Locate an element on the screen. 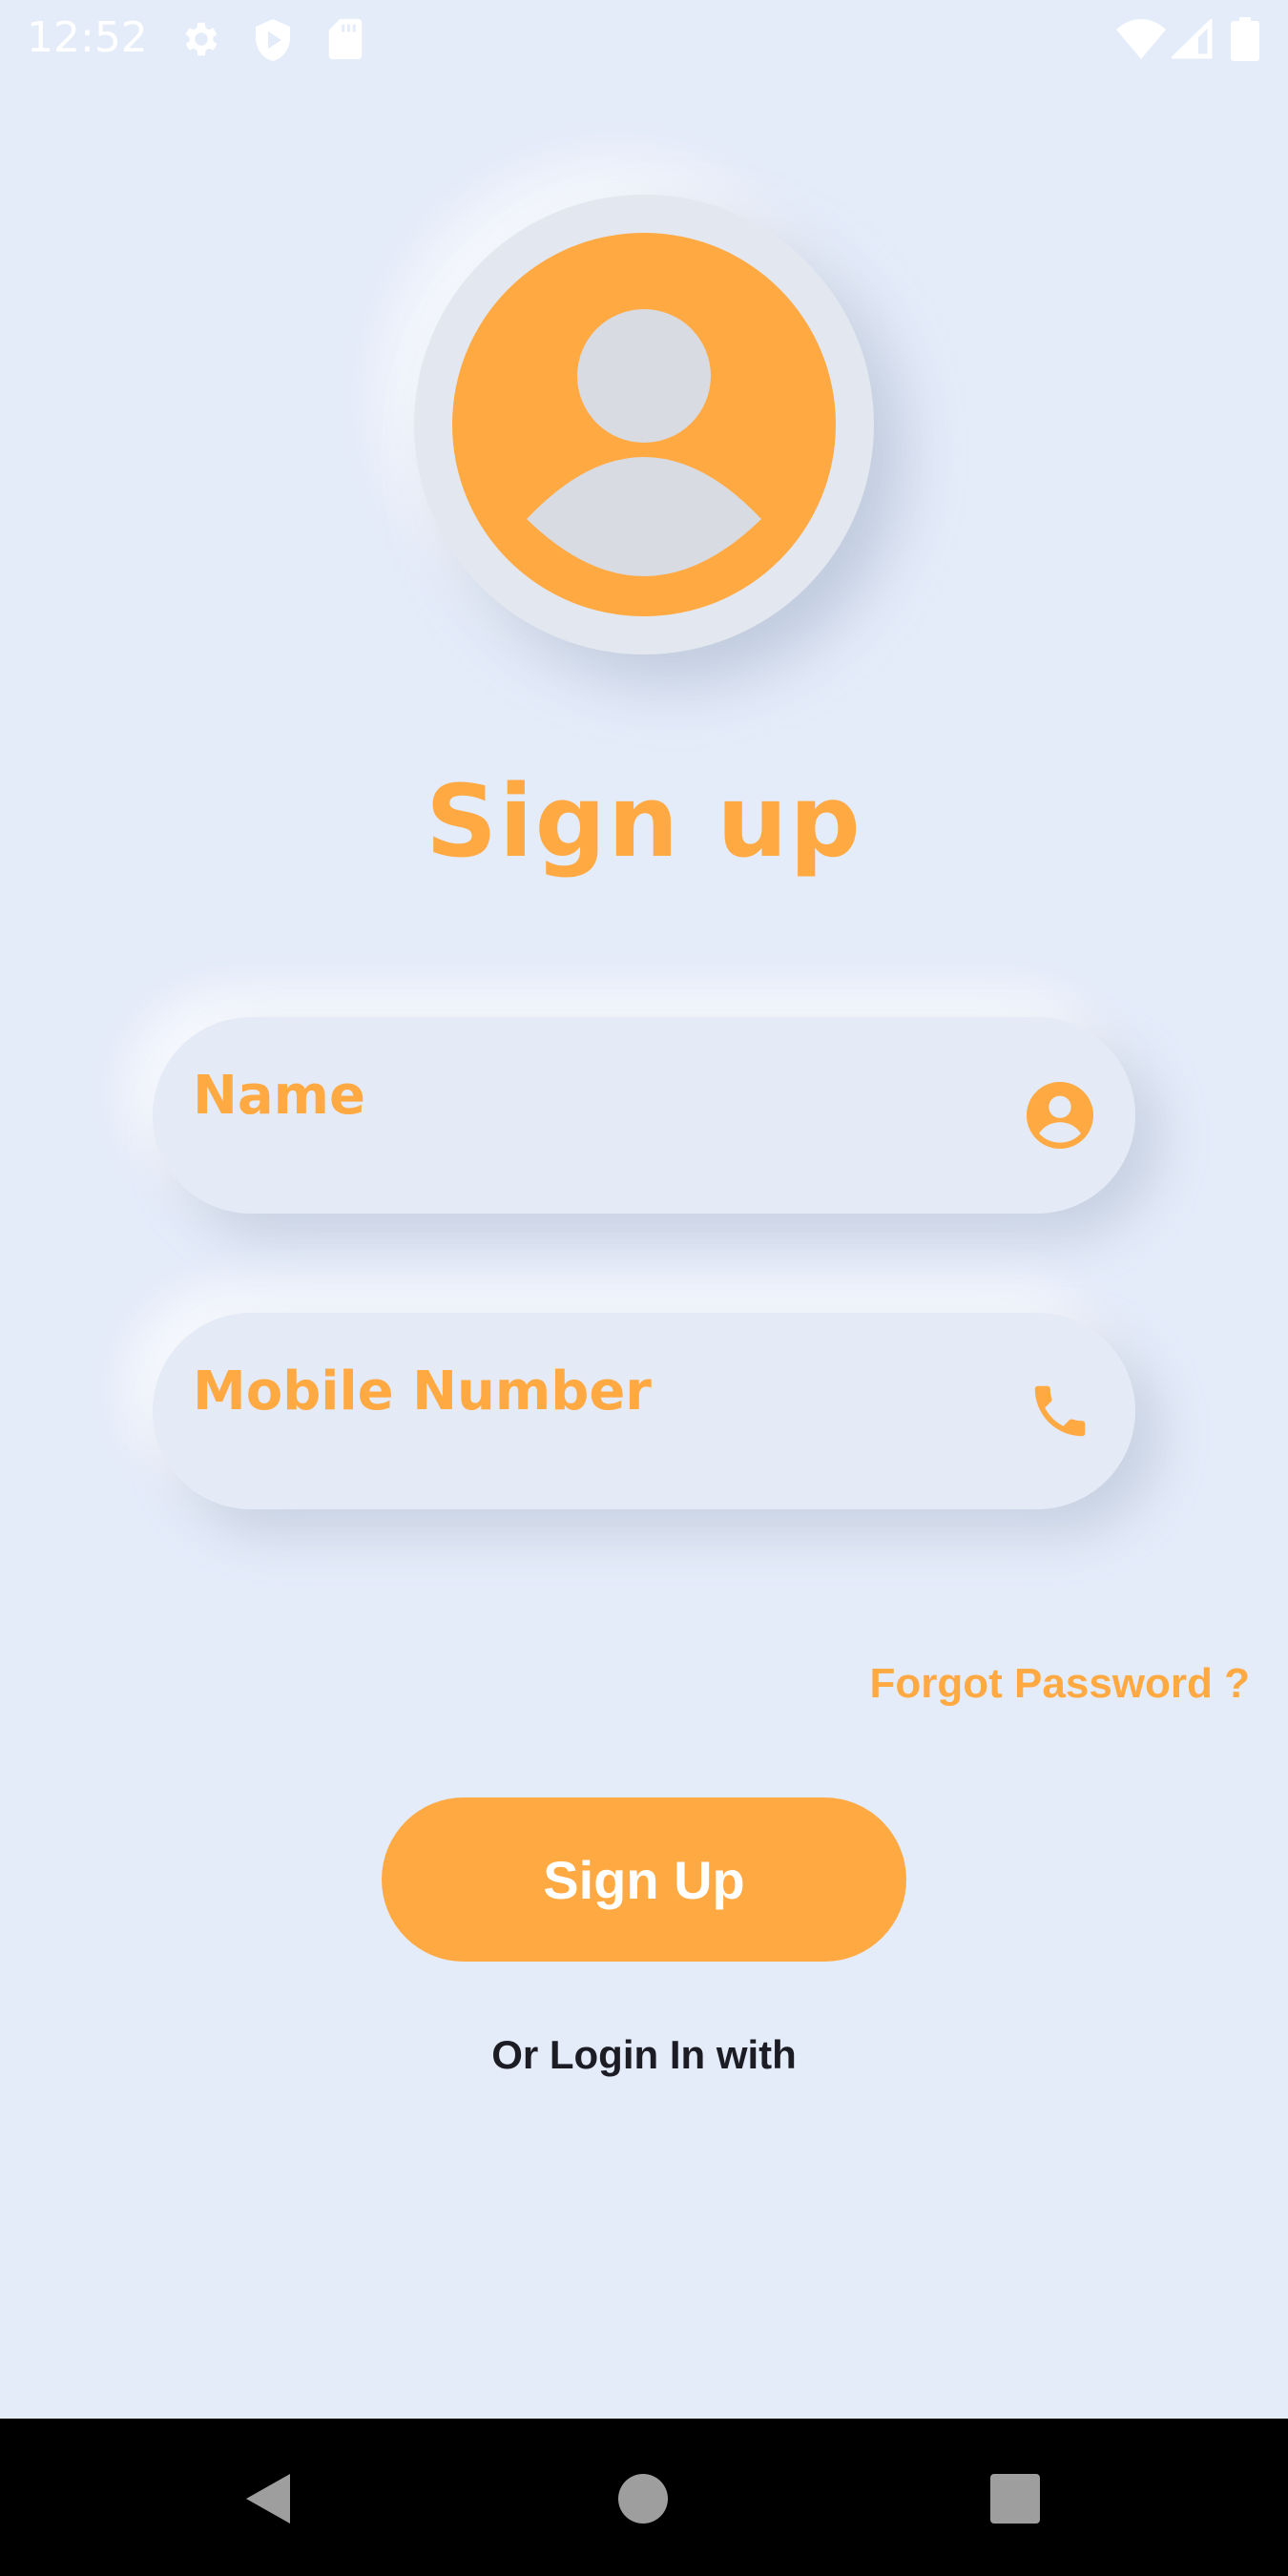  sign-up-button: Sign Up is located at coordinates (644, 1879).